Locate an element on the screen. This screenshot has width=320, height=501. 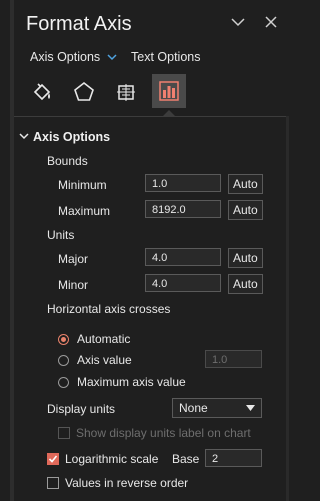
tab-text-options: Text Options is located at coordinates (165, 57).